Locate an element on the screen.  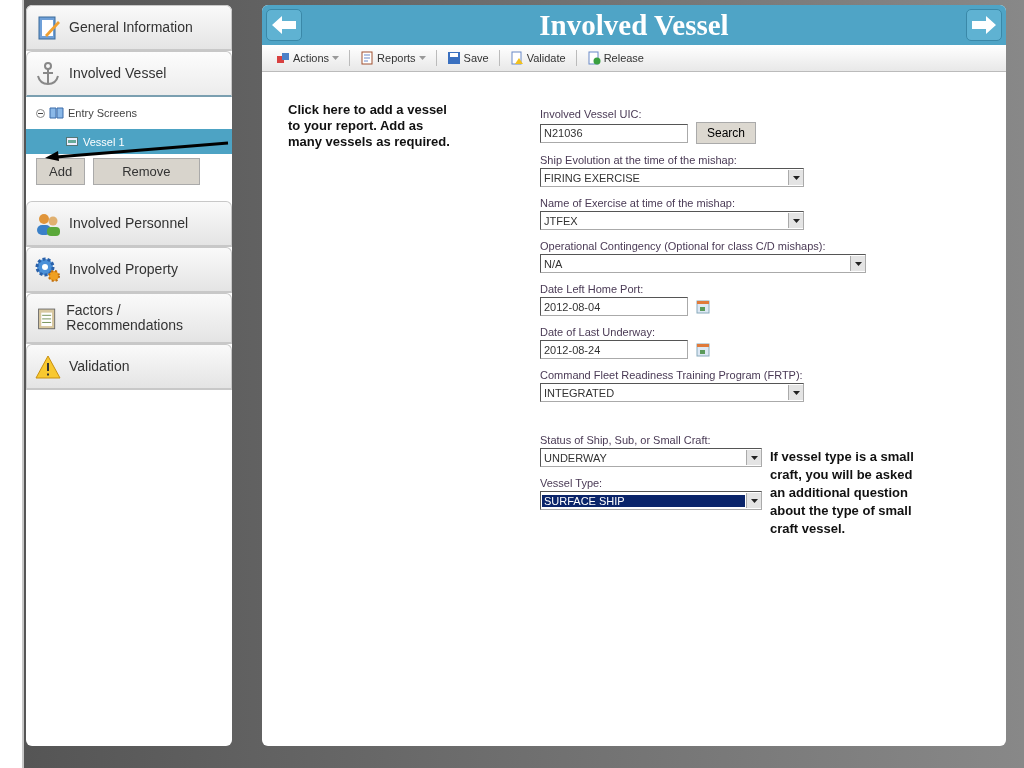
dropdown: N/A is located at coordinates (703, 263).